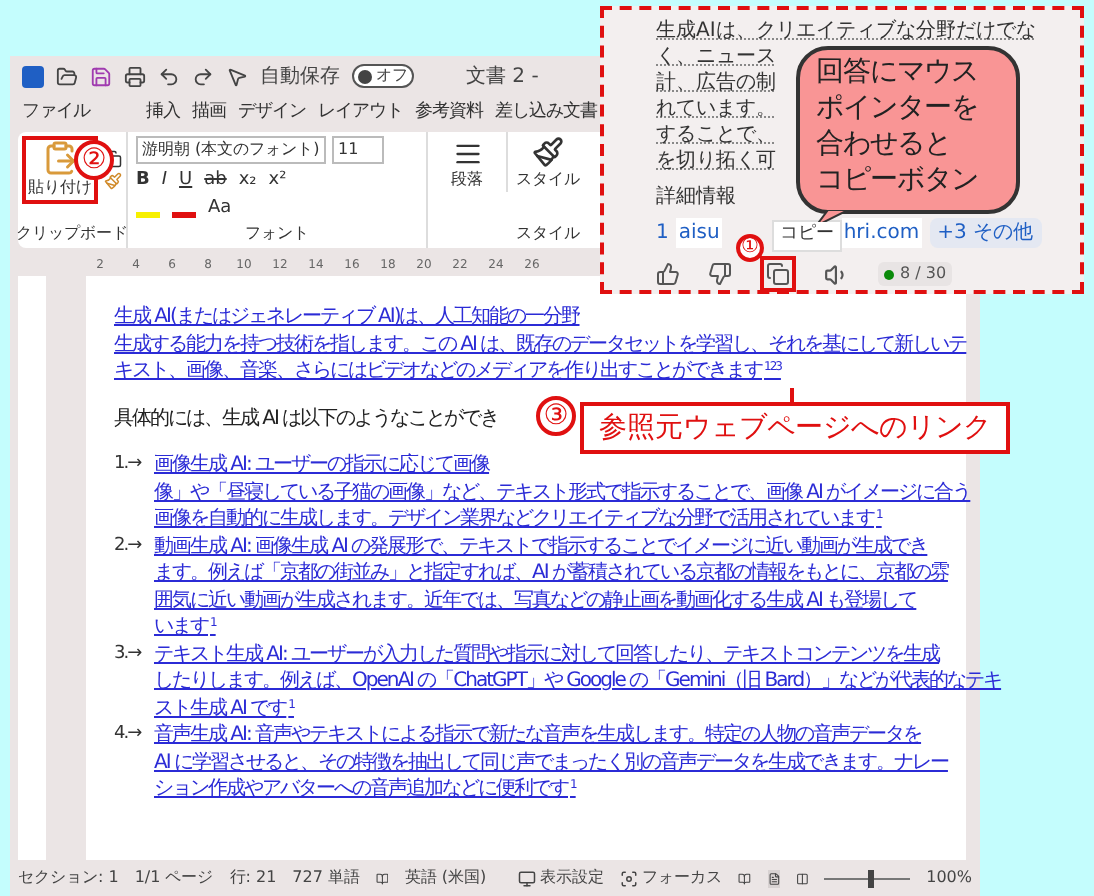 The image size is (1094, 896). Describe the element at coordinates (908, 130) in the screenshot. I see `speech-bubble: 回答にマウス ポインターを 合わせると コピーボタン` at that location.